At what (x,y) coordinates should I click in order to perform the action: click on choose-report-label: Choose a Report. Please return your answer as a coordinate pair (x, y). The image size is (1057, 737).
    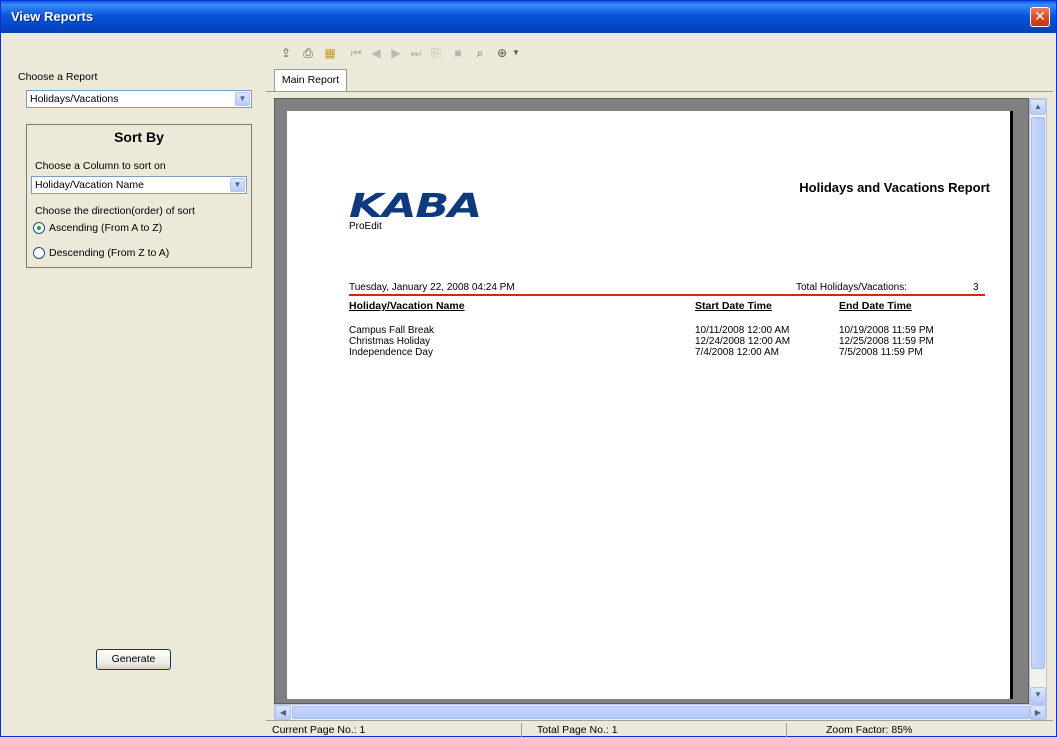
    Looking at the image, I should click on (58, 77).